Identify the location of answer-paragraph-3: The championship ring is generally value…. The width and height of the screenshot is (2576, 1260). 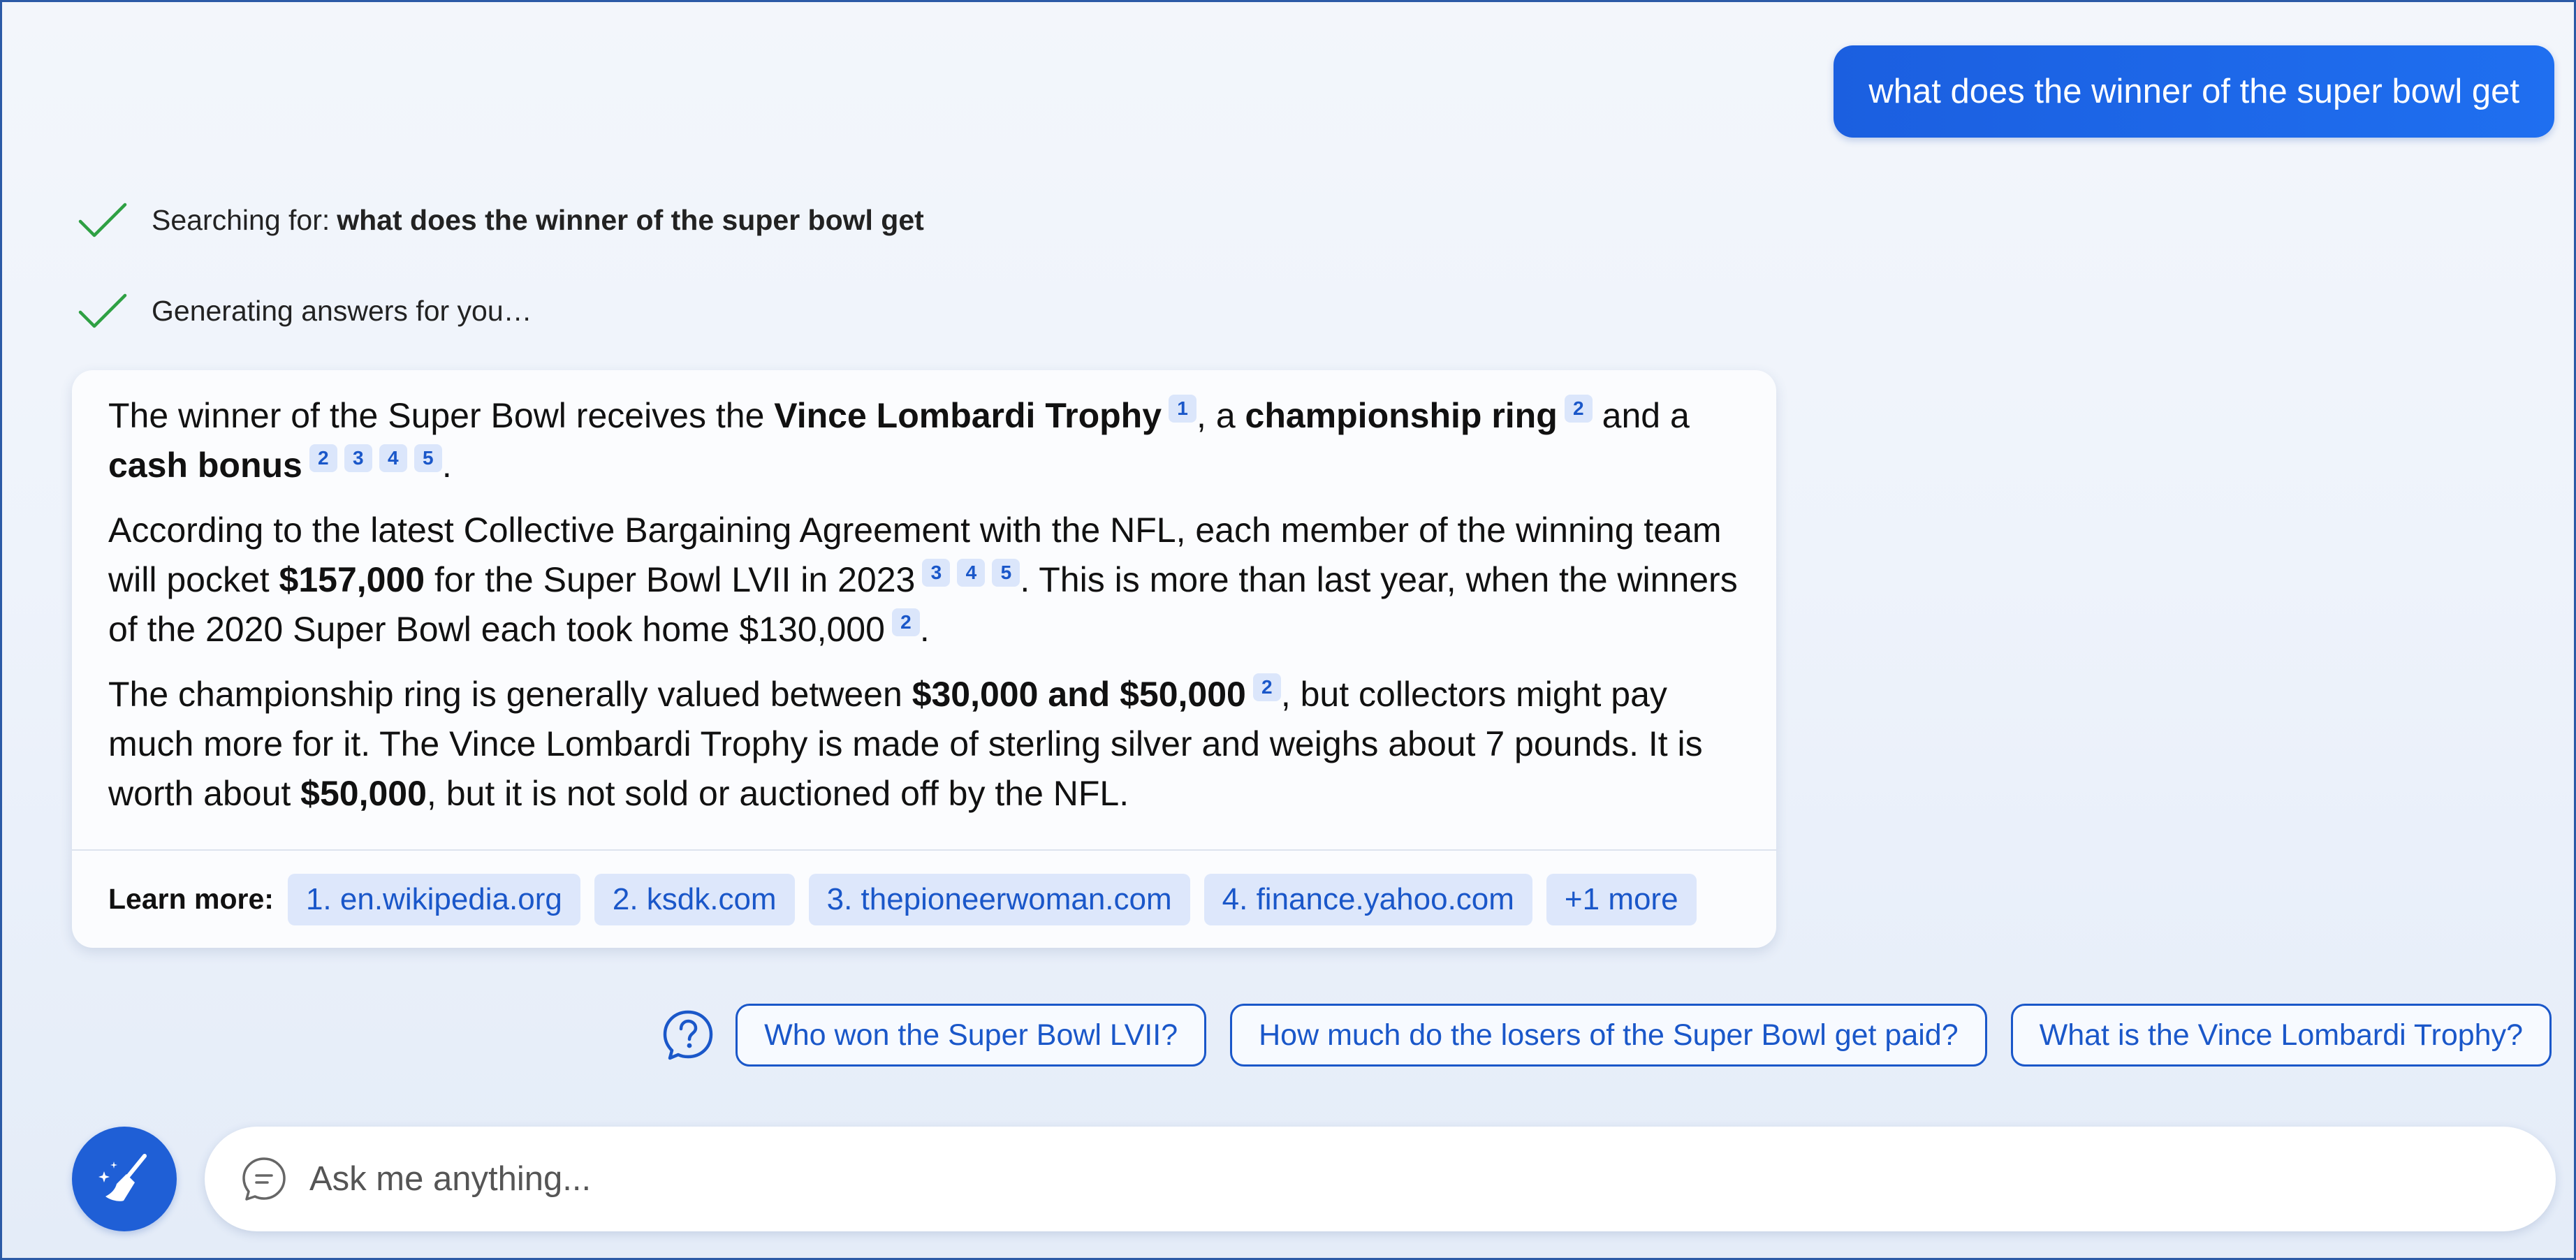
(924, 745).